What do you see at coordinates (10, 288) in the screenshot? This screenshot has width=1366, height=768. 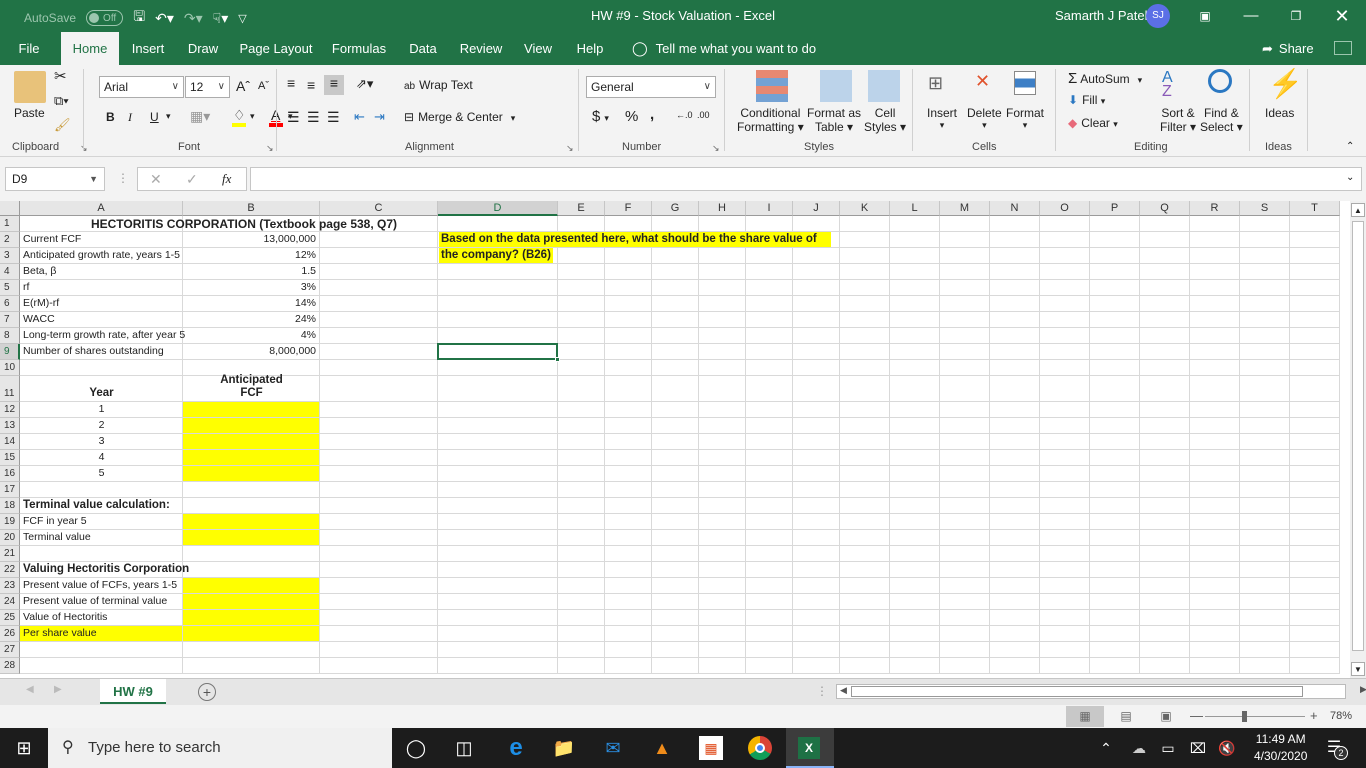 I see `row-header-5: 5` at bounding box center [10, 288].